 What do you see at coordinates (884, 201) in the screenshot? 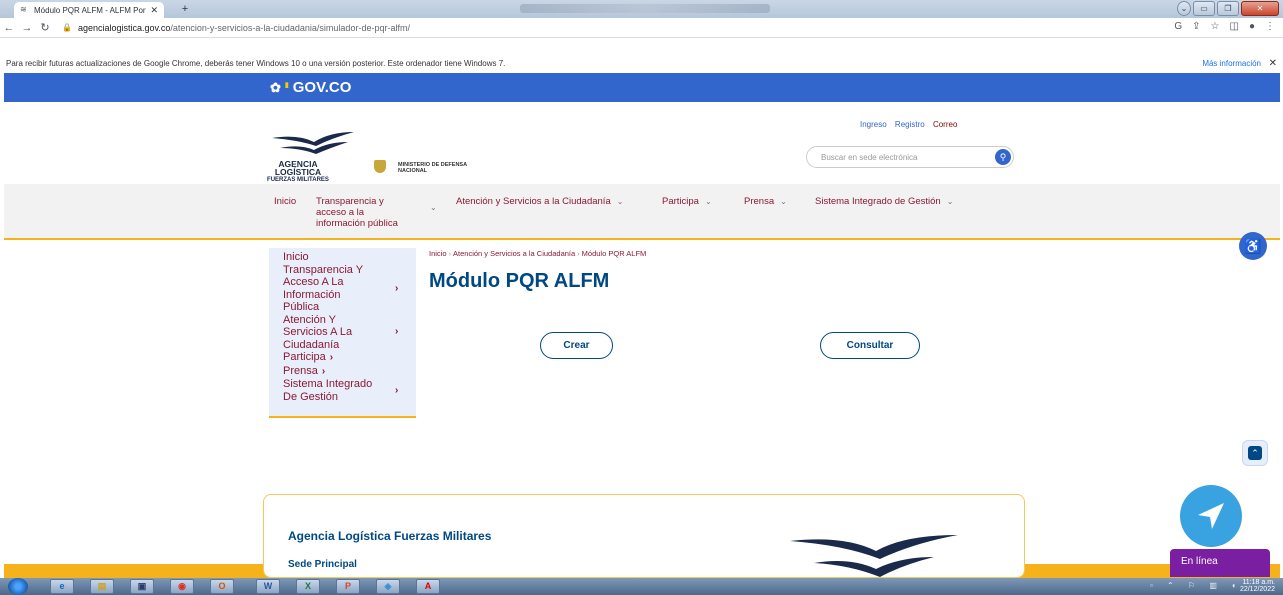
I see `nav-sig: Sistema Integrado de Gestión ⌄` at bounding box center [884, 201].